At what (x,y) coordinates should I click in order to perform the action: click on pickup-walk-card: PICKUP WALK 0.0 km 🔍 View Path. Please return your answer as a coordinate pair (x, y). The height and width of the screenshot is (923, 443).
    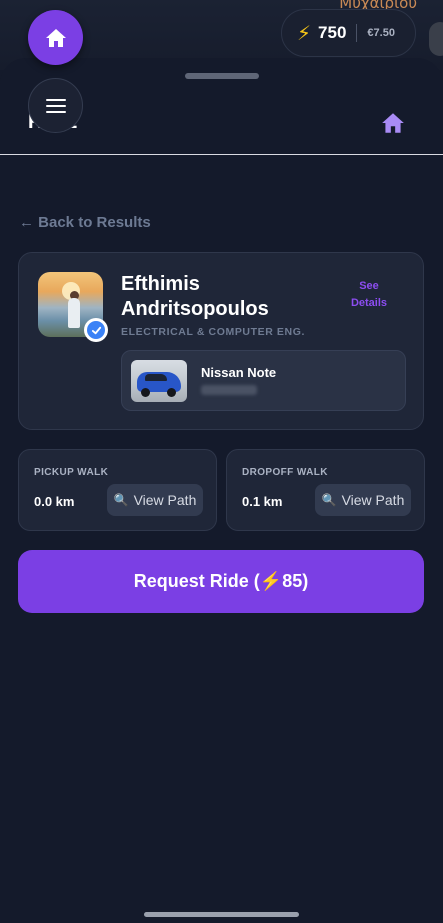
    Looking at the image, I should click on (117, 490).